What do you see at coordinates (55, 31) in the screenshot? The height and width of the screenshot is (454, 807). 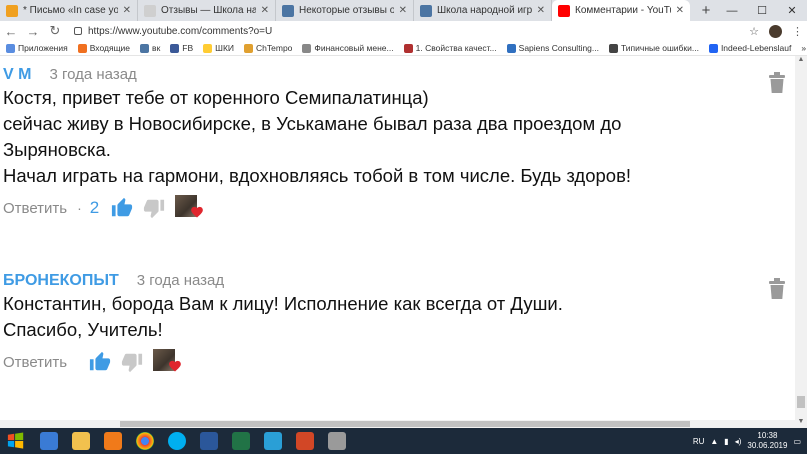 I see `reload-icon: ↻` at bounding box center [55, 31].